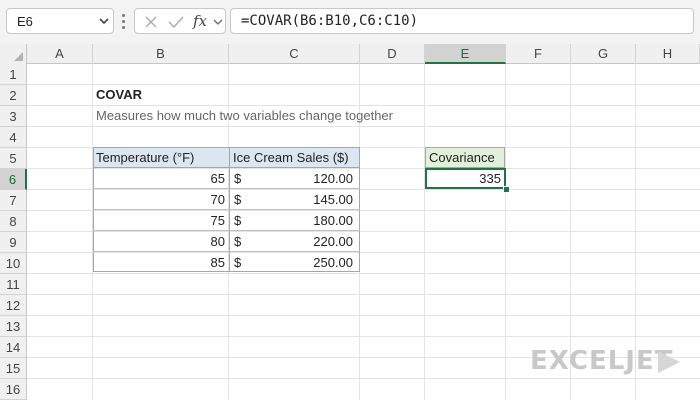 The height and width of the screenshot is (400, 700). What do you see at coordinates (145, 157) in the screenshot?
I see `table-header-temperature: Temperature (°F)` at bounding box center [145, 157].